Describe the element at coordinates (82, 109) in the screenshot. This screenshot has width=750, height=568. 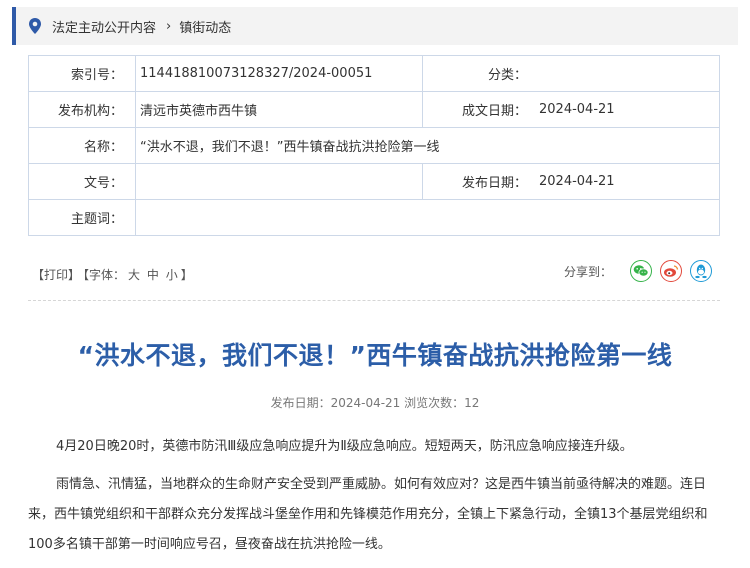
I see `publisher-label: 发布机构：` at that location.